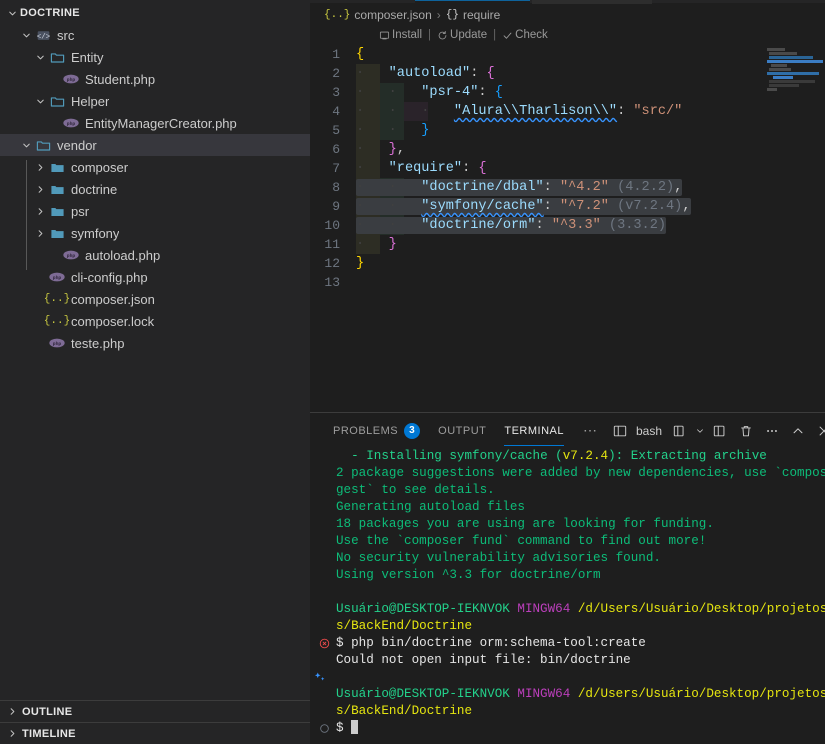 Image resolution: width=825 pixels, height=744 pixels. What do you see at coordinates (155, 189) in the screenshot?
I see `tree-item-doctrine: doctrine` at bounding box center [155, 189].